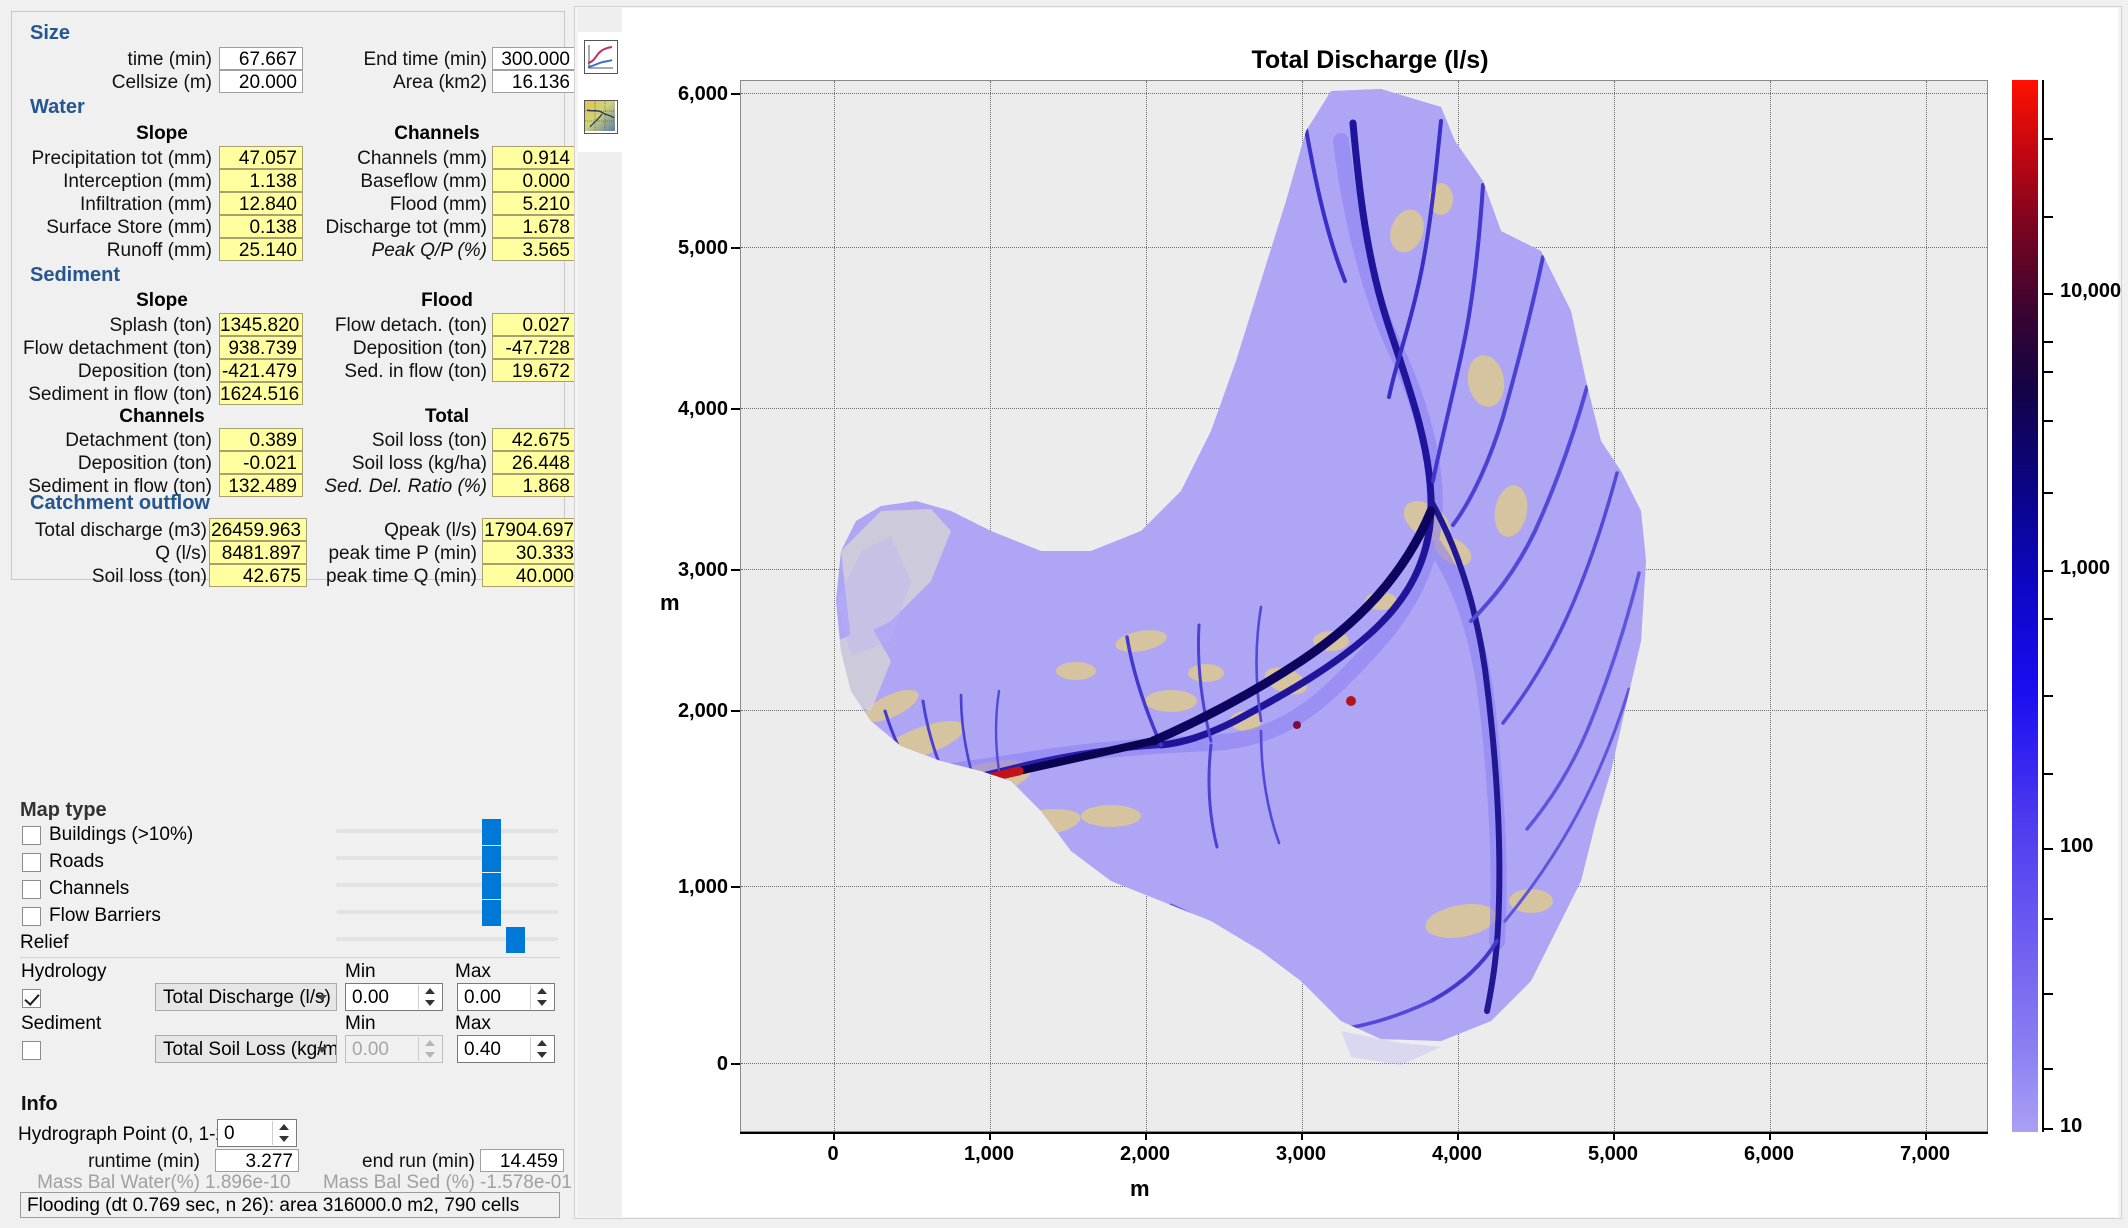  Describe the element at coordinates (129, 227) in the screenshot. I see `label-surface-store: Surface Store (mm)` at that location.